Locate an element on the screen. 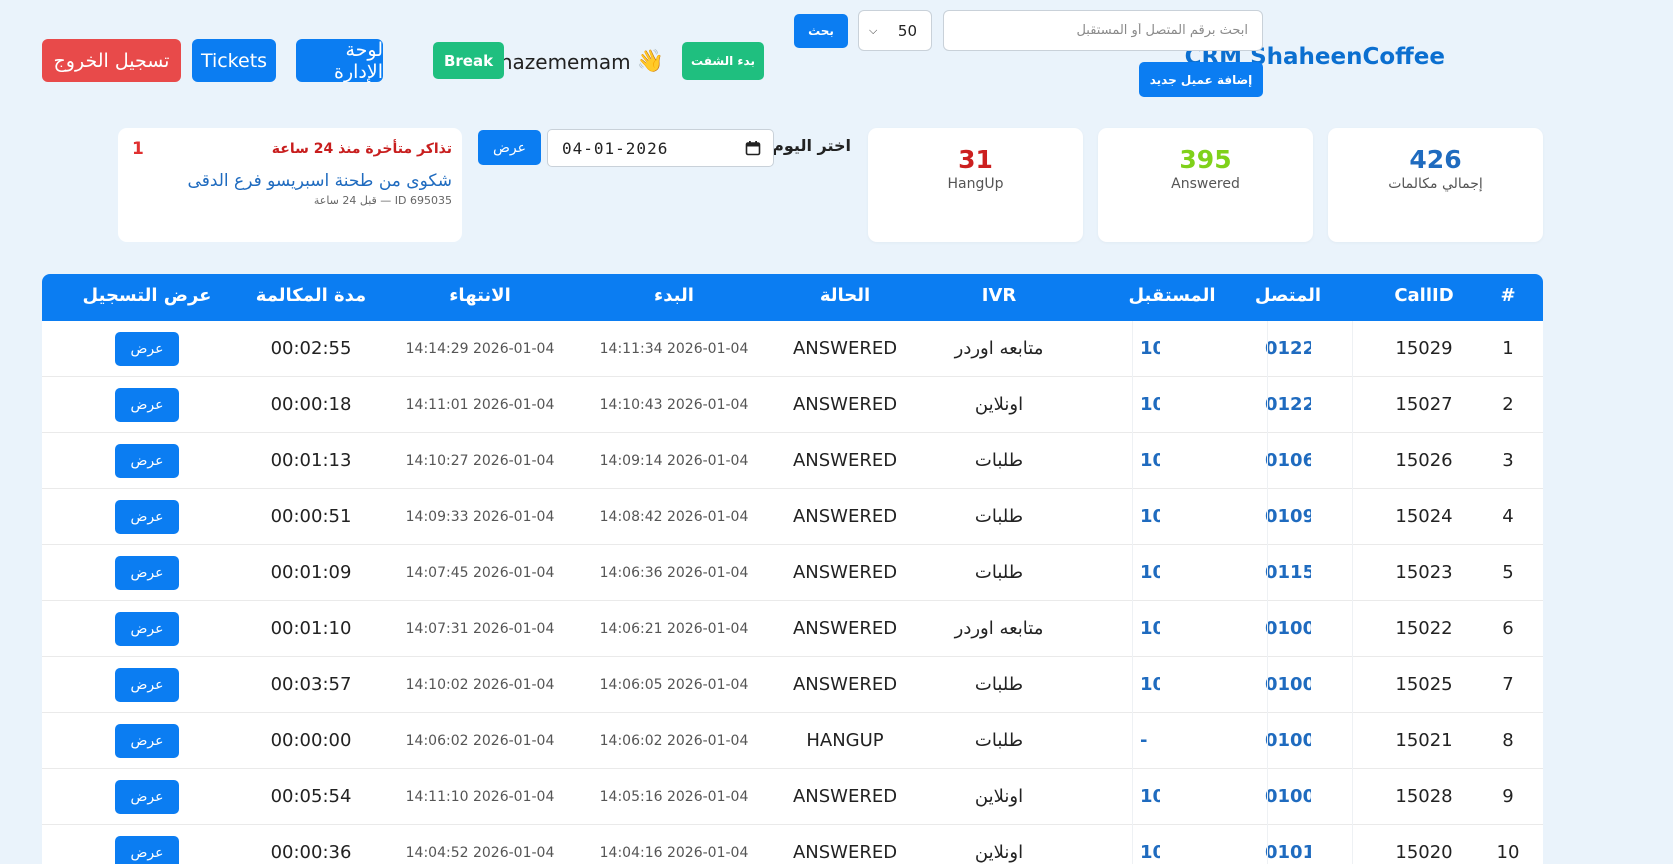  search-button: بحث is located at coordinates (821, 31).